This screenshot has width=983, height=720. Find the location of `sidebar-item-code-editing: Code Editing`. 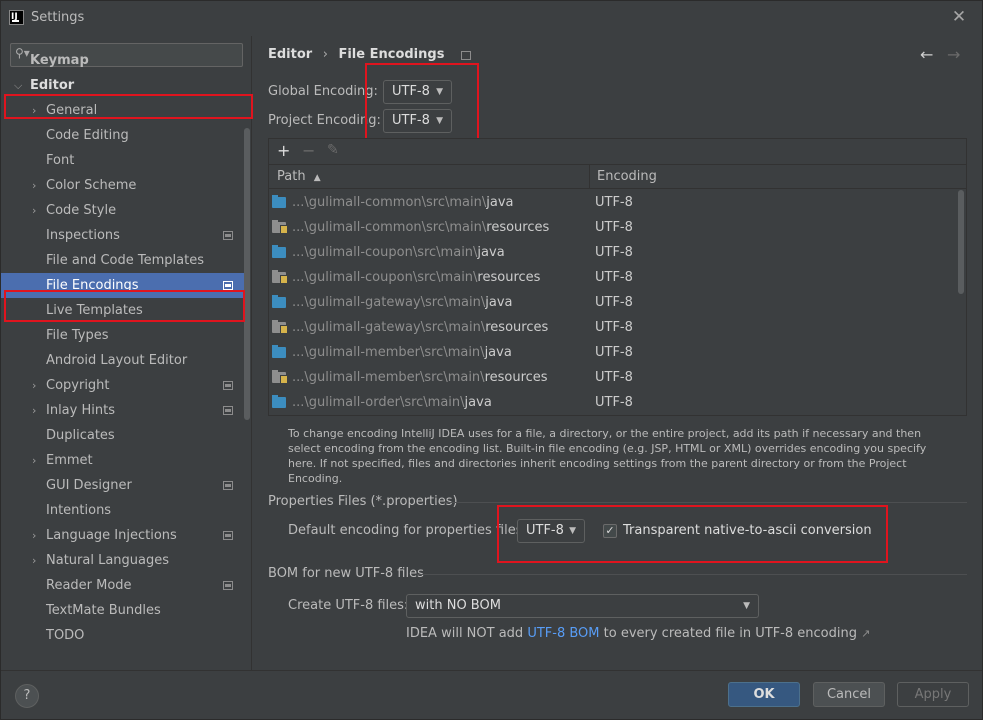

sidebar-item-code-editing: Code Editing is located at coordinates (123, 135).